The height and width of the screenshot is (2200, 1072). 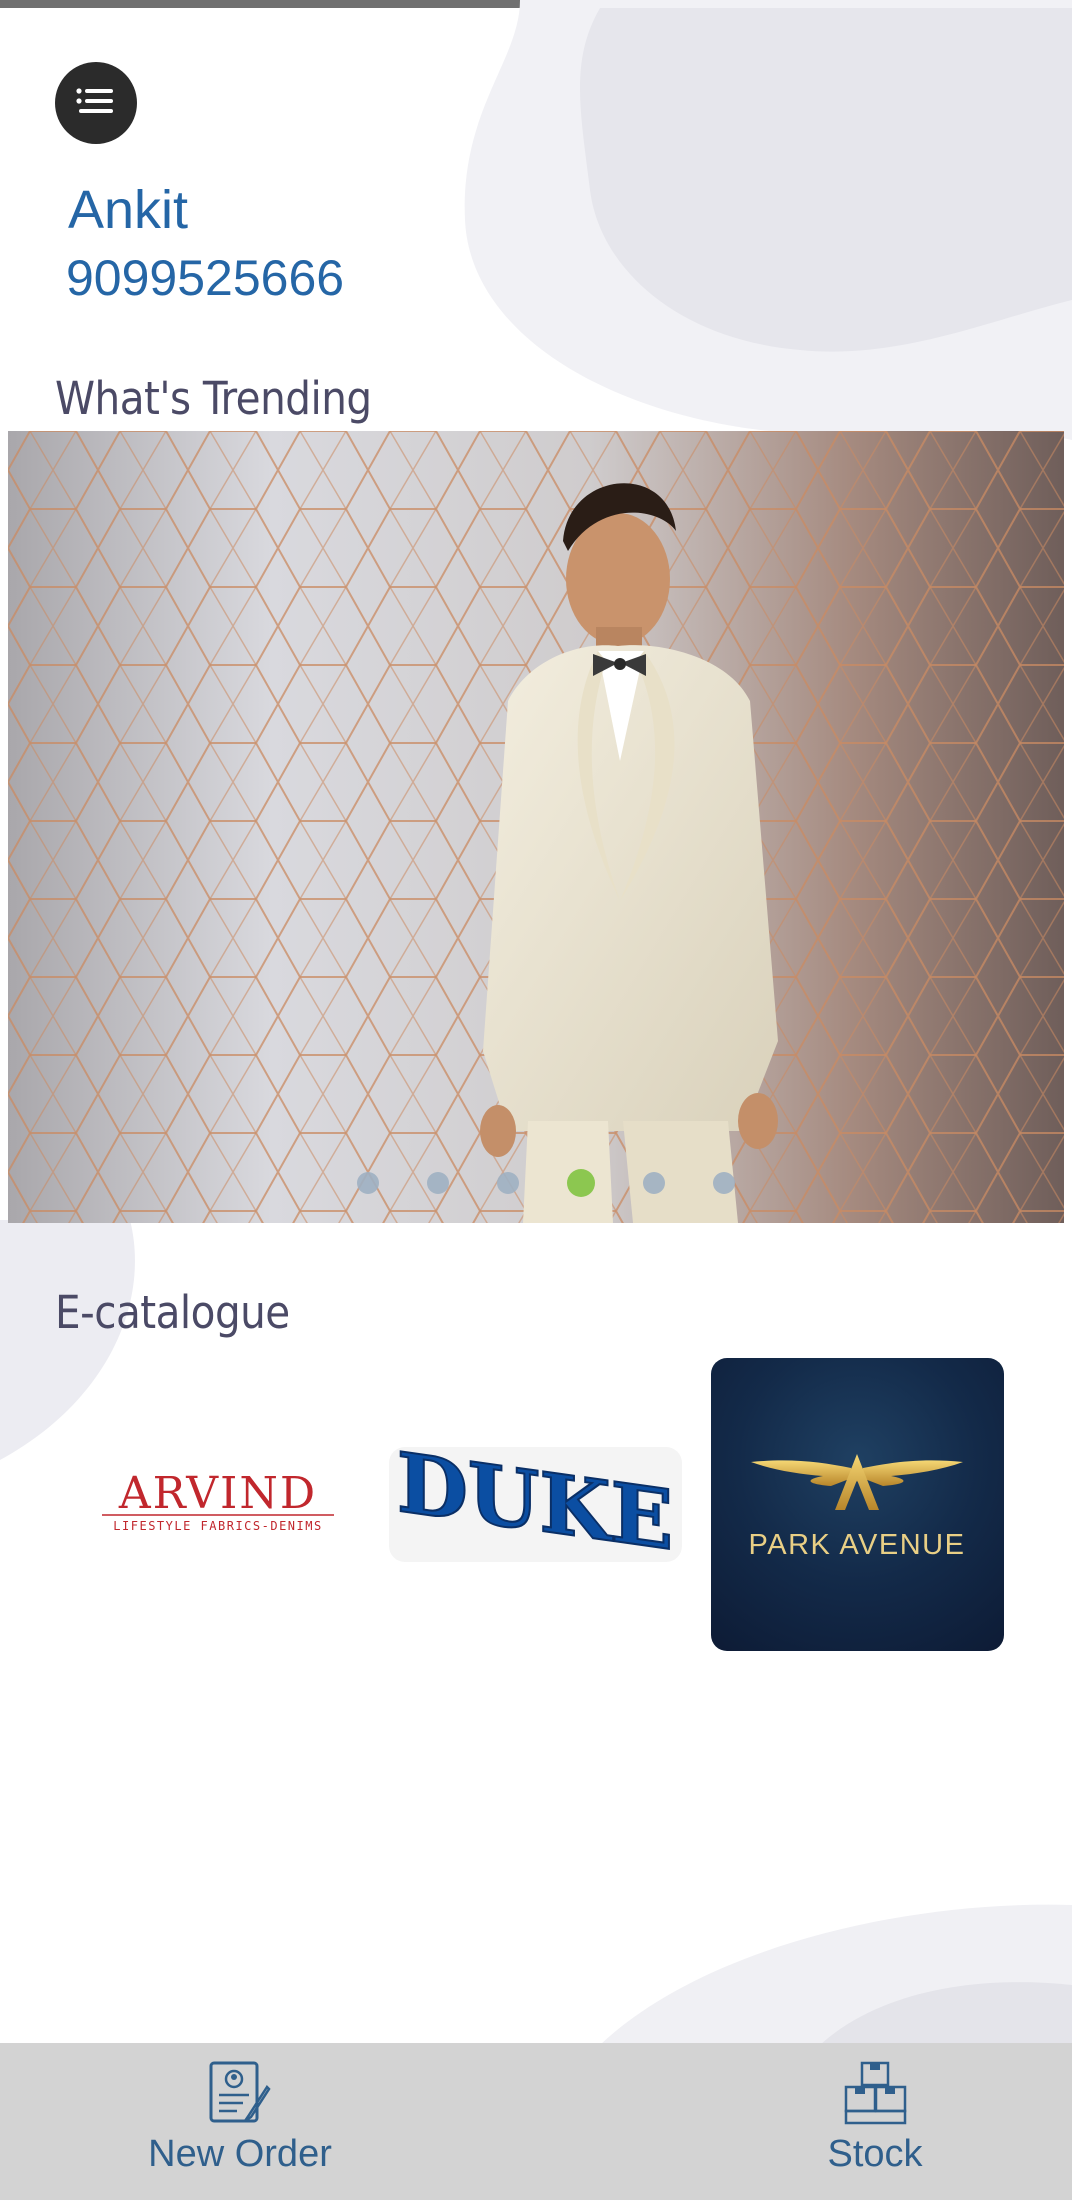 I want to click on nav-new-order: New Order, so click(x=240, y=2121).